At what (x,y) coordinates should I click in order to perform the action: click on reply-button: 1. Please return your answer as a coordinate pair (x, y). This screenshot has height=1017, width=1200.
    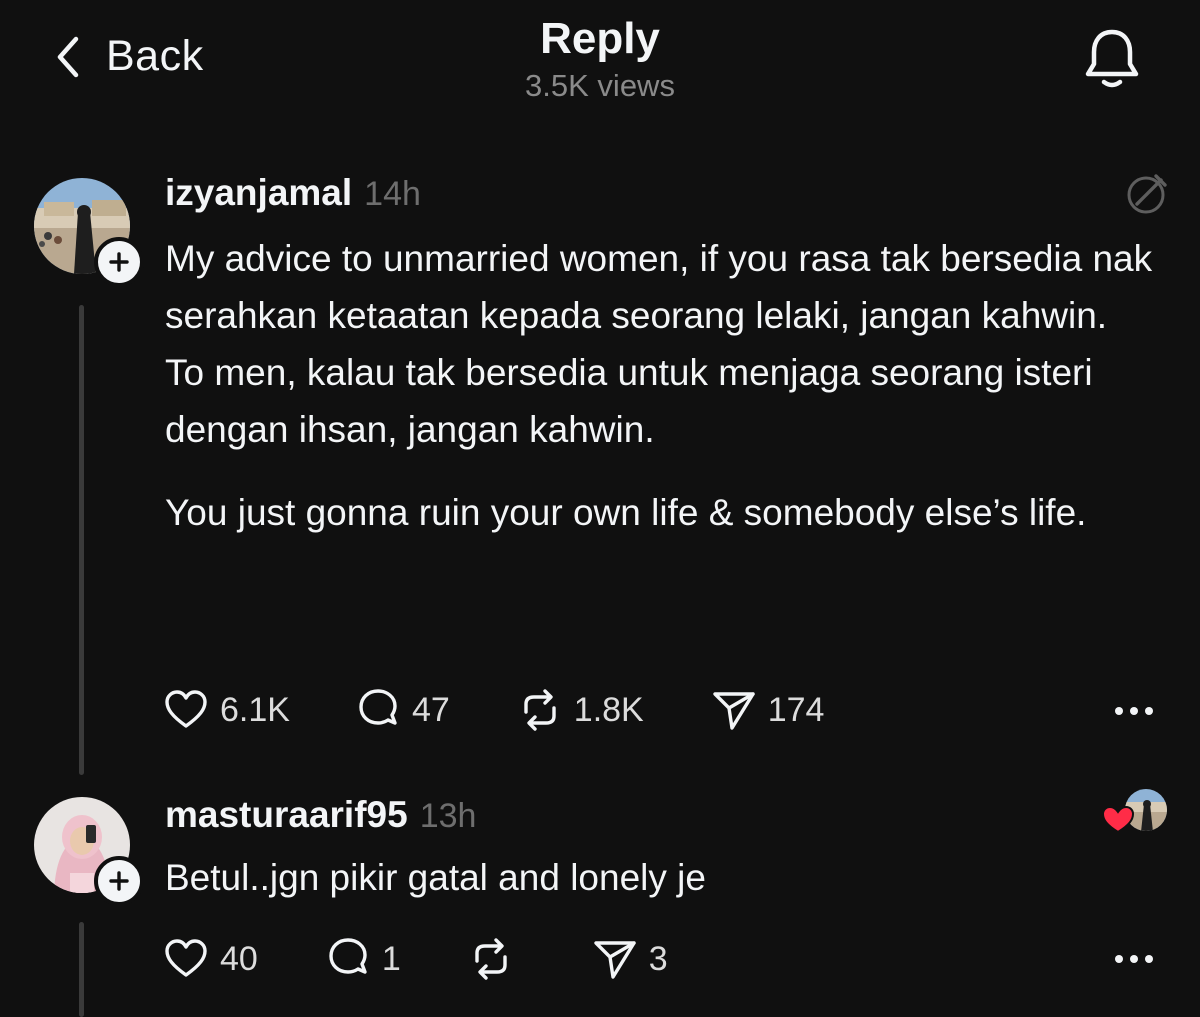
    Looking at the image, I should click on (362, 959).